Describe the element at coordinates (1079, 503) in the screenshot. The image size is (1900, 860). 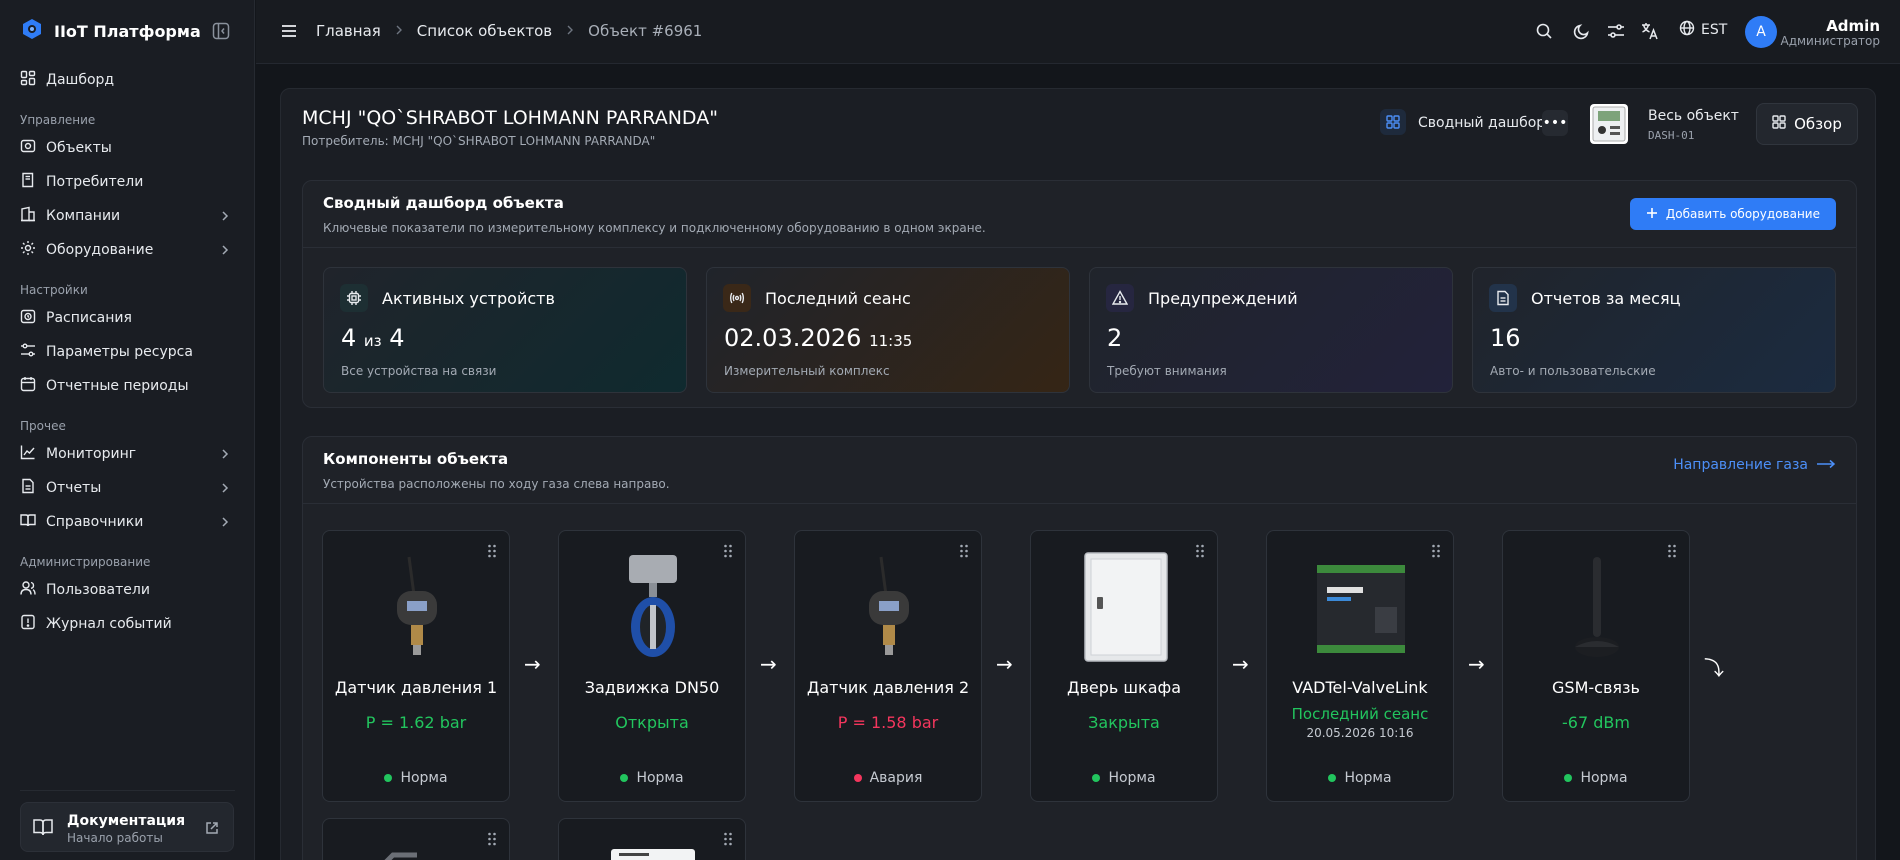
I see `divider` at that location.